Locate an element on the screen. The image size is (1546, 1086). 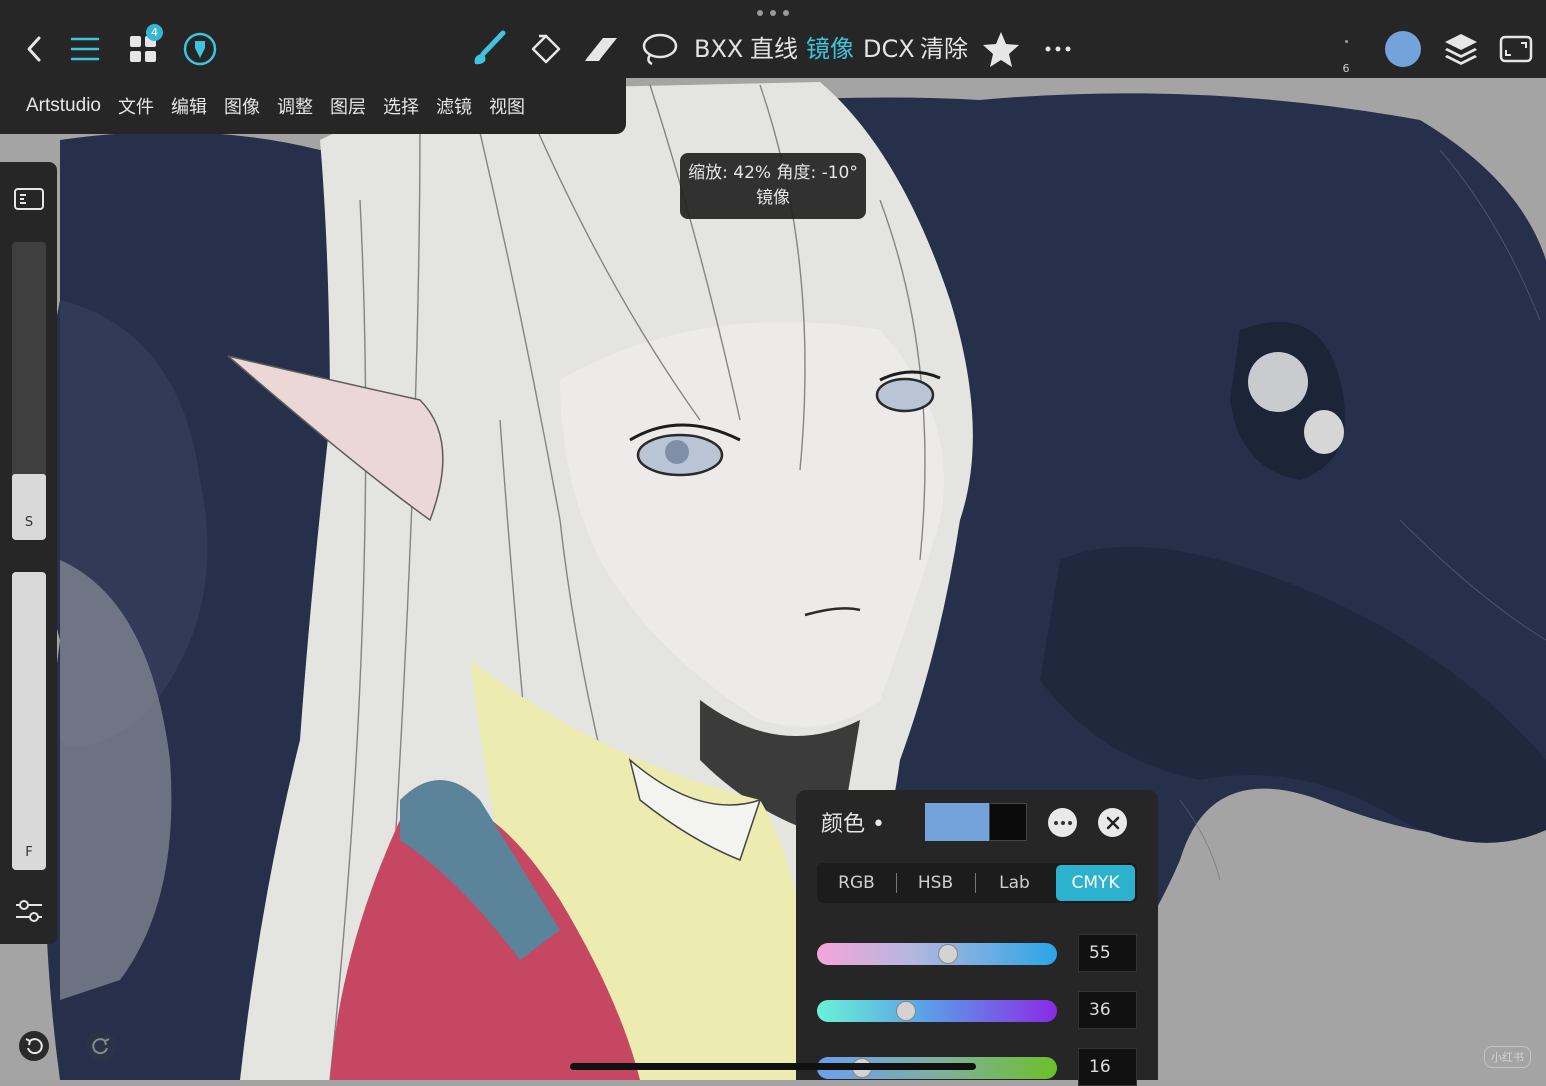
left-sidebar: S F is located at coordinates (28, 553).